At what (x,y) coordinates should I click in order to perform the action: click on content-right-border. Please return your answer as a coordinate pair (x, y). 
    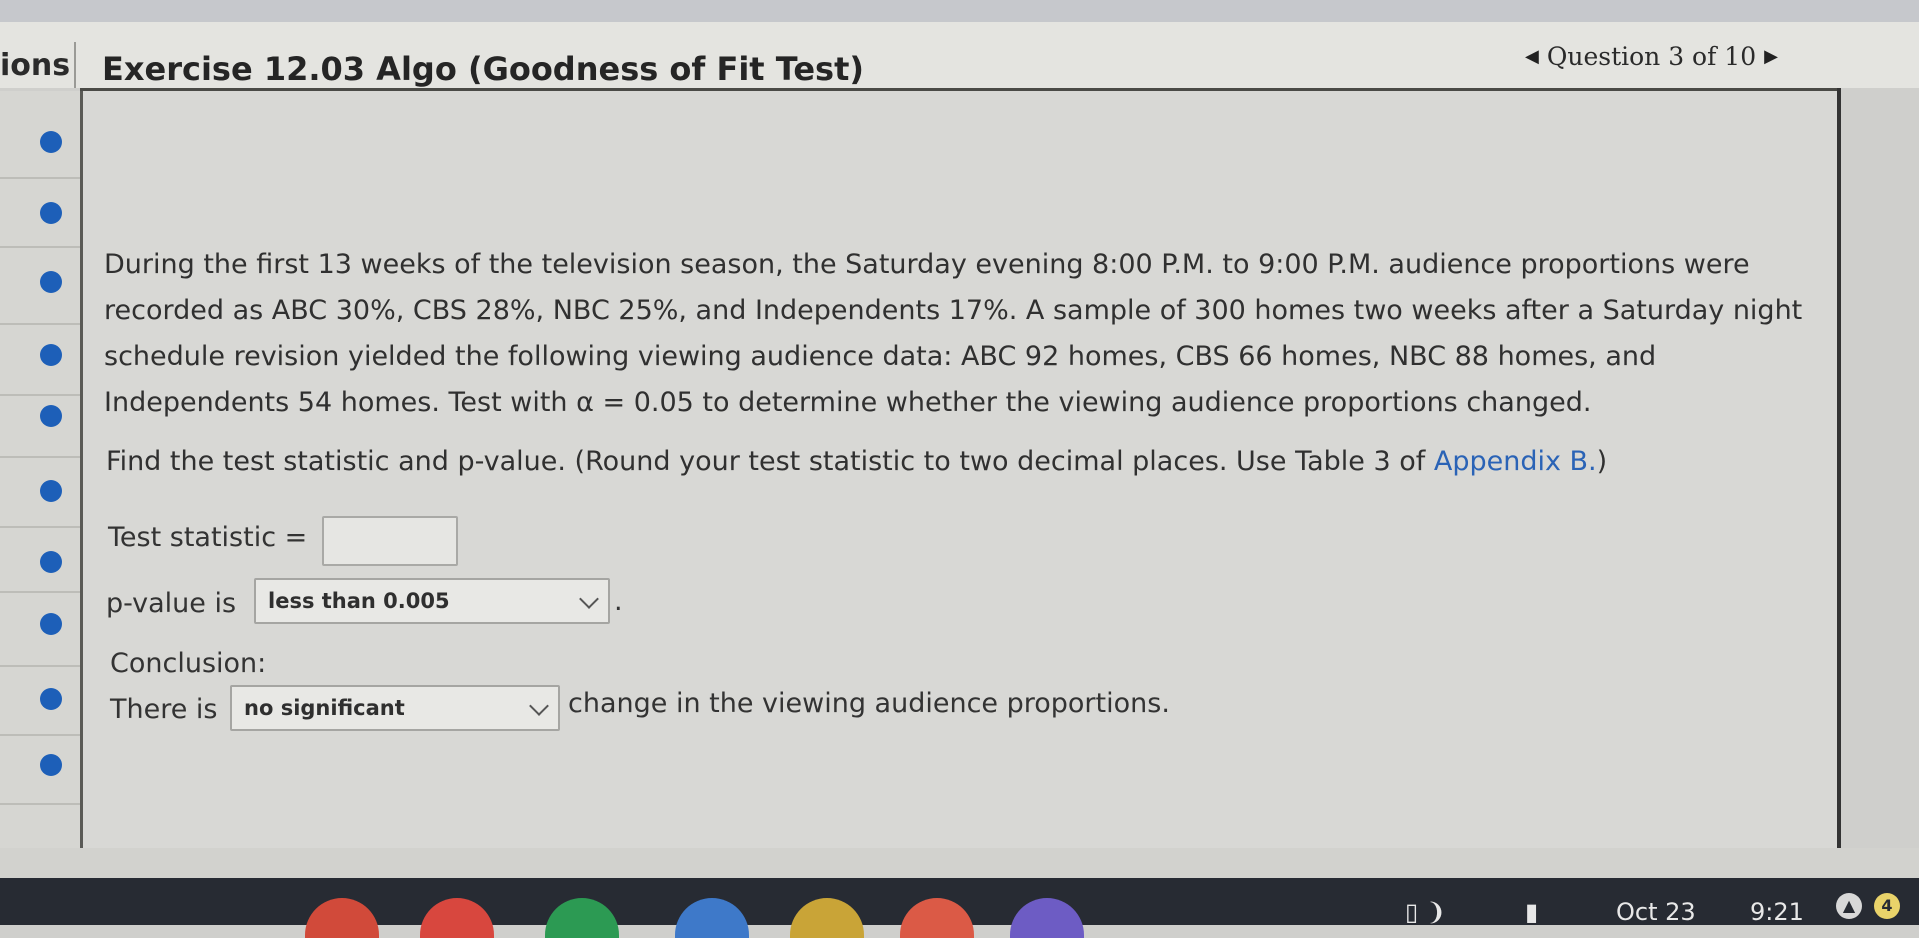
    Looking at the image, I should click on (1839, 468).